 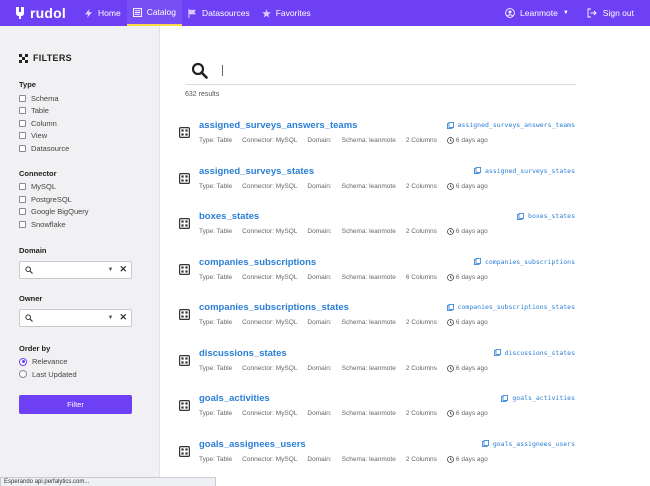 I want to click on copy-name-button: boxes_states, so click(x=546, y=216).